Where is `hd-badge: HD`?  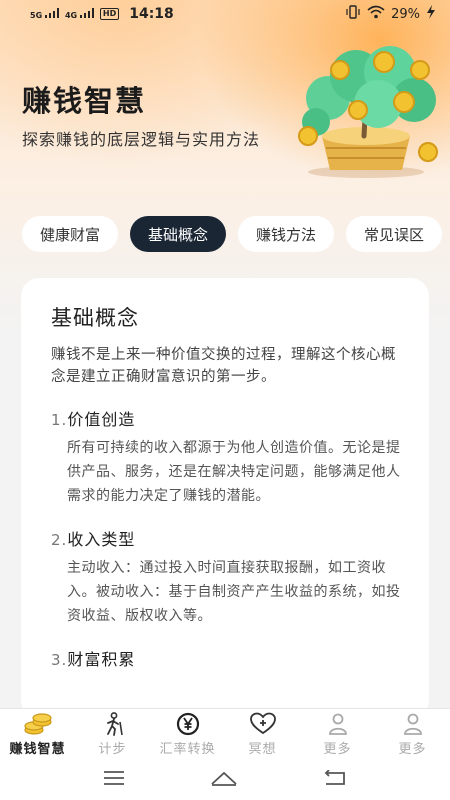
hd-badge: HD is located at coordinates (109, 14).